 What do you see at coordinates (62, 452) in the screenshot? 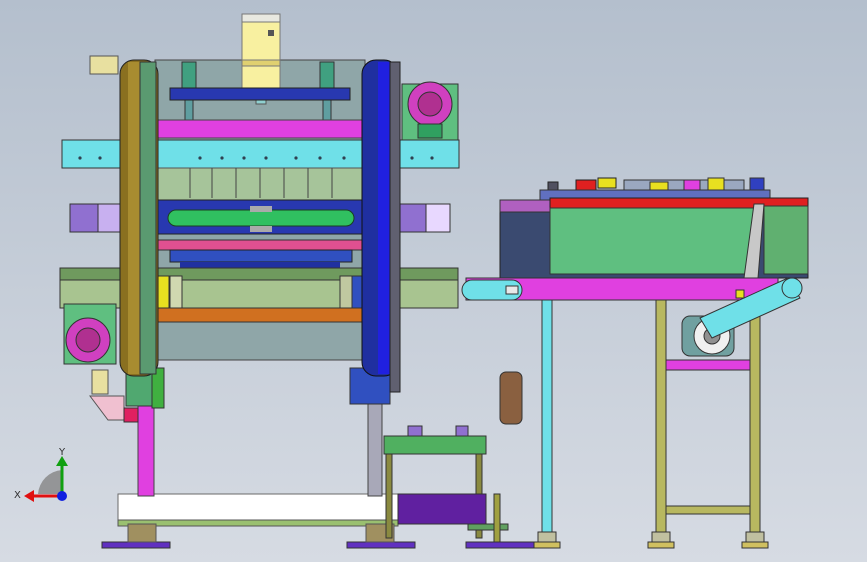
I see `y-axis-label: Y` at bounding box center [62, 452].